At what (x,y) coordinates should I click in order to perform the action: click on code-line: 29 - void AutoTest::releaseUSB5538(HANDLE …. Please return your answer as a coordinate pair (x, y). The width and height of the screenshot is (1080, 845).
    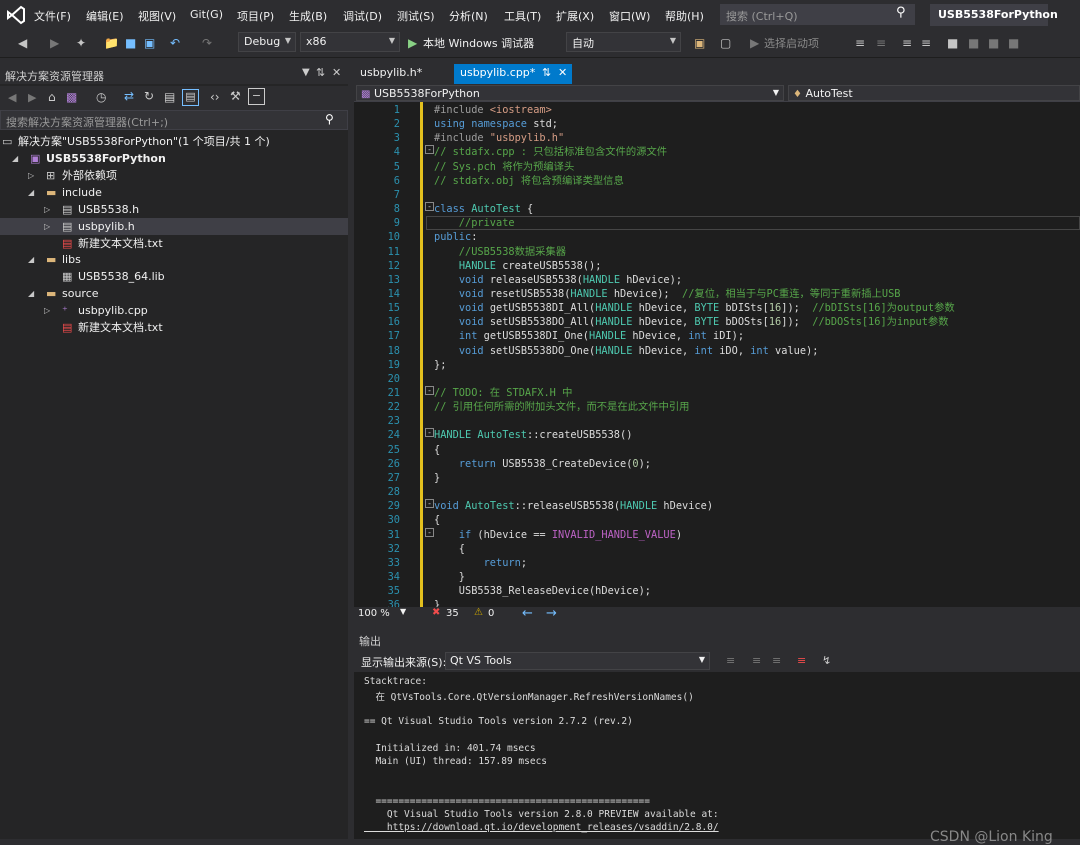
    Looking at the image, I should click on (717, 506).